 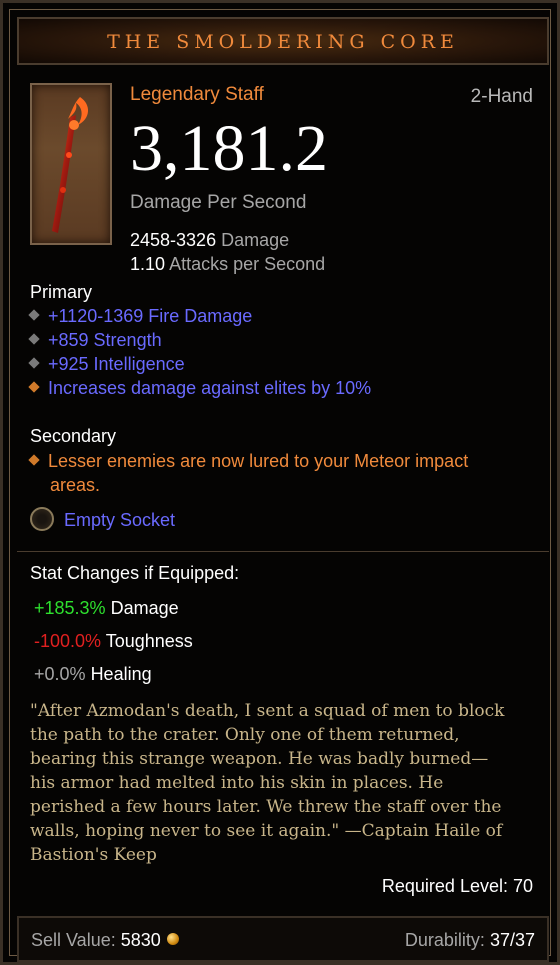 I want to click on attack-speed-label: Attacks per Second, so click(x=247, y=264).